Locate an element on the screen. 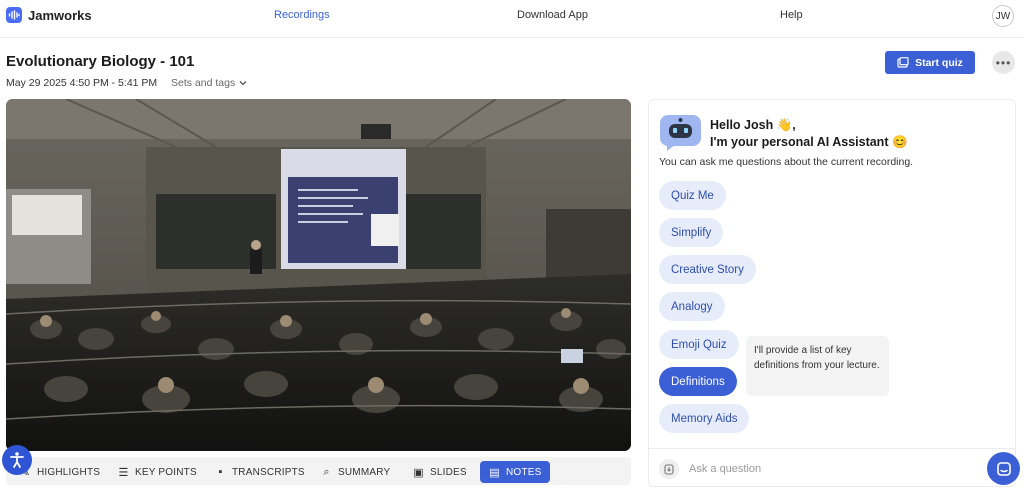 Image resolution: width=1024 pixels, height=489 pixels. greeting-line-2: I'm your personal AI Assistant 😊 is located at coordinates (809, 142).